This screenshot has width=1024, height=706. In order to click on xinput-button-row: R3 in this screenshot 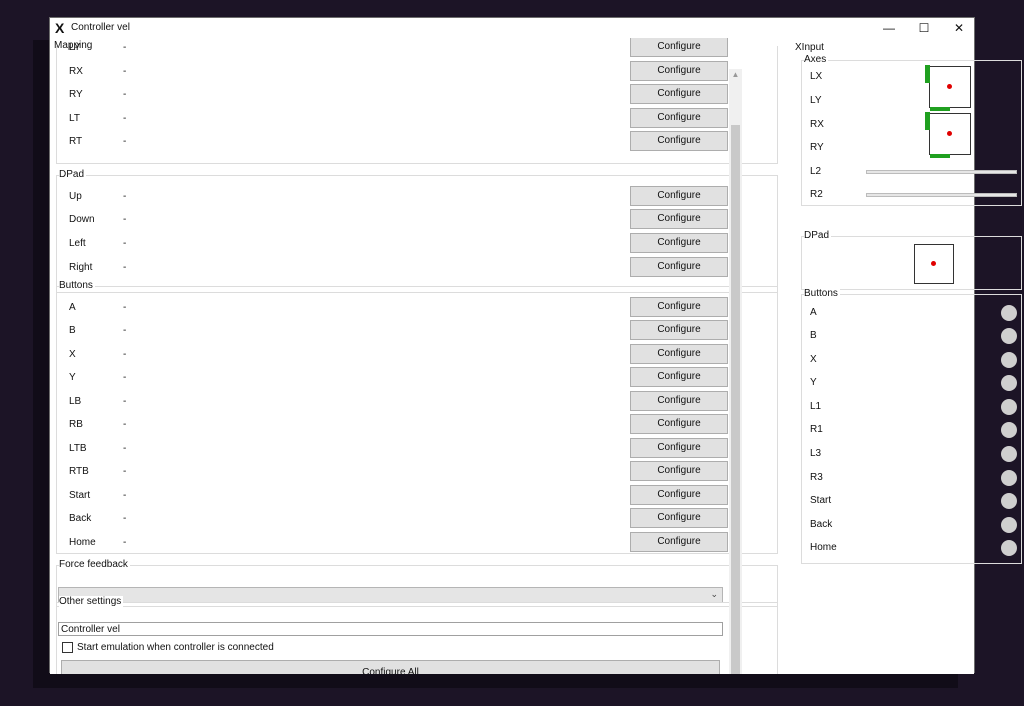, I will do `click(911, 478)`.